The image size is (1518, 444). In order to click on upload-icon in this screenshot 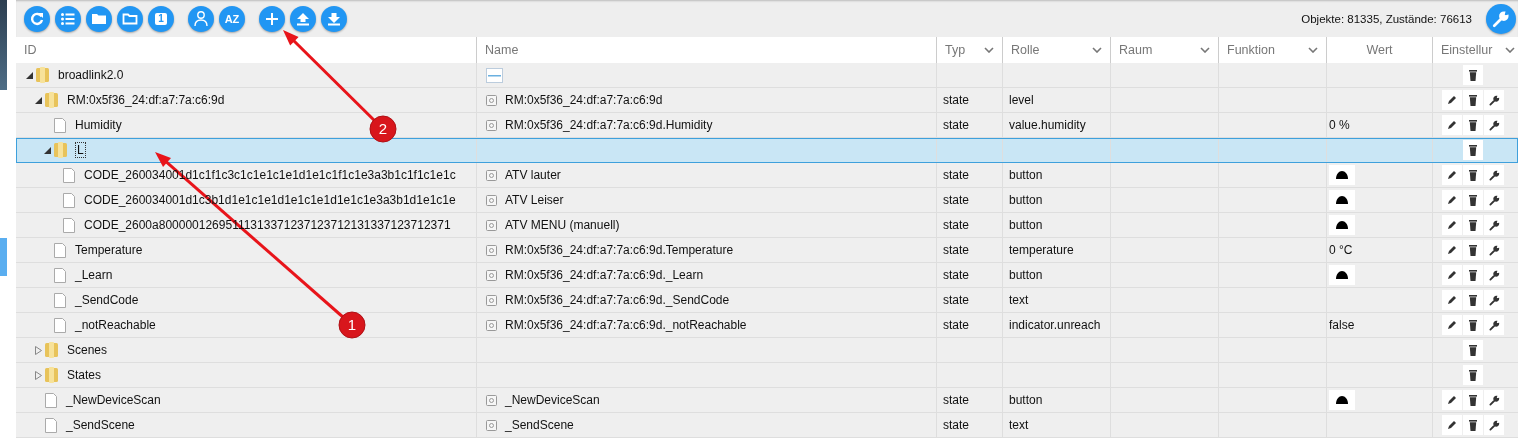, I will do `click(303, 18)`.